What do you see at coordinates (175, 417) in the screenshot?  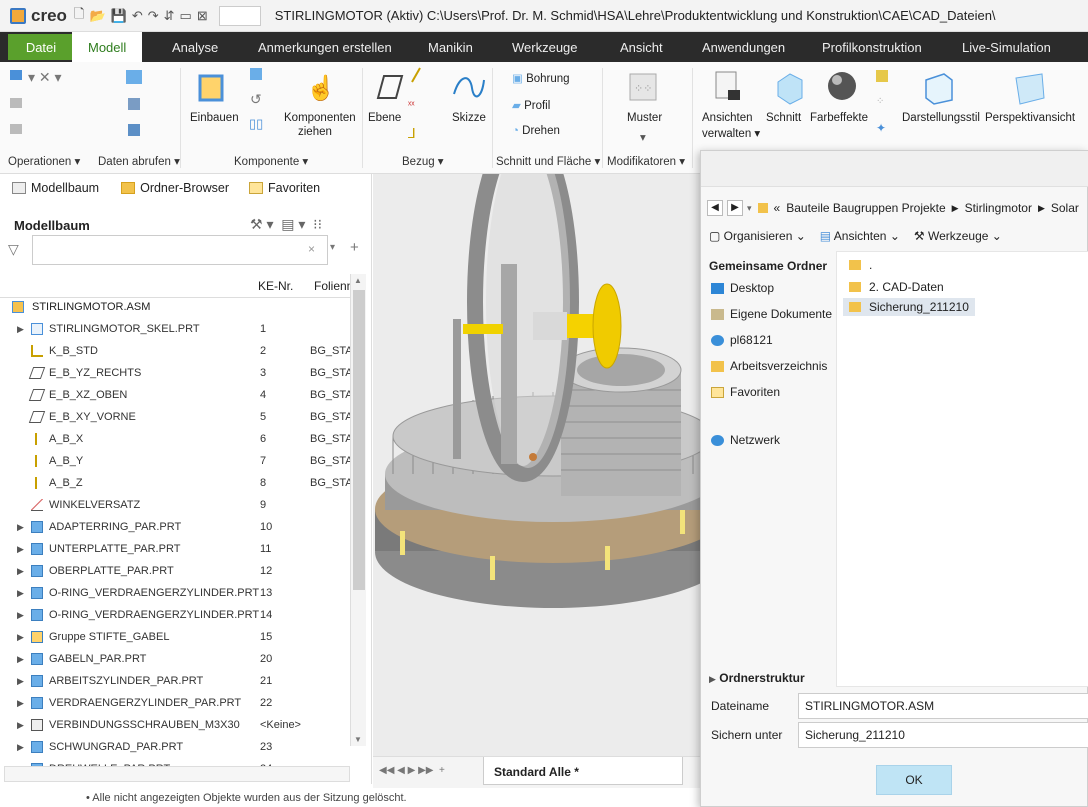 I see `tree-row: E_B_XY_VORNE 5 BG_START` at bounding box center [175, 417].